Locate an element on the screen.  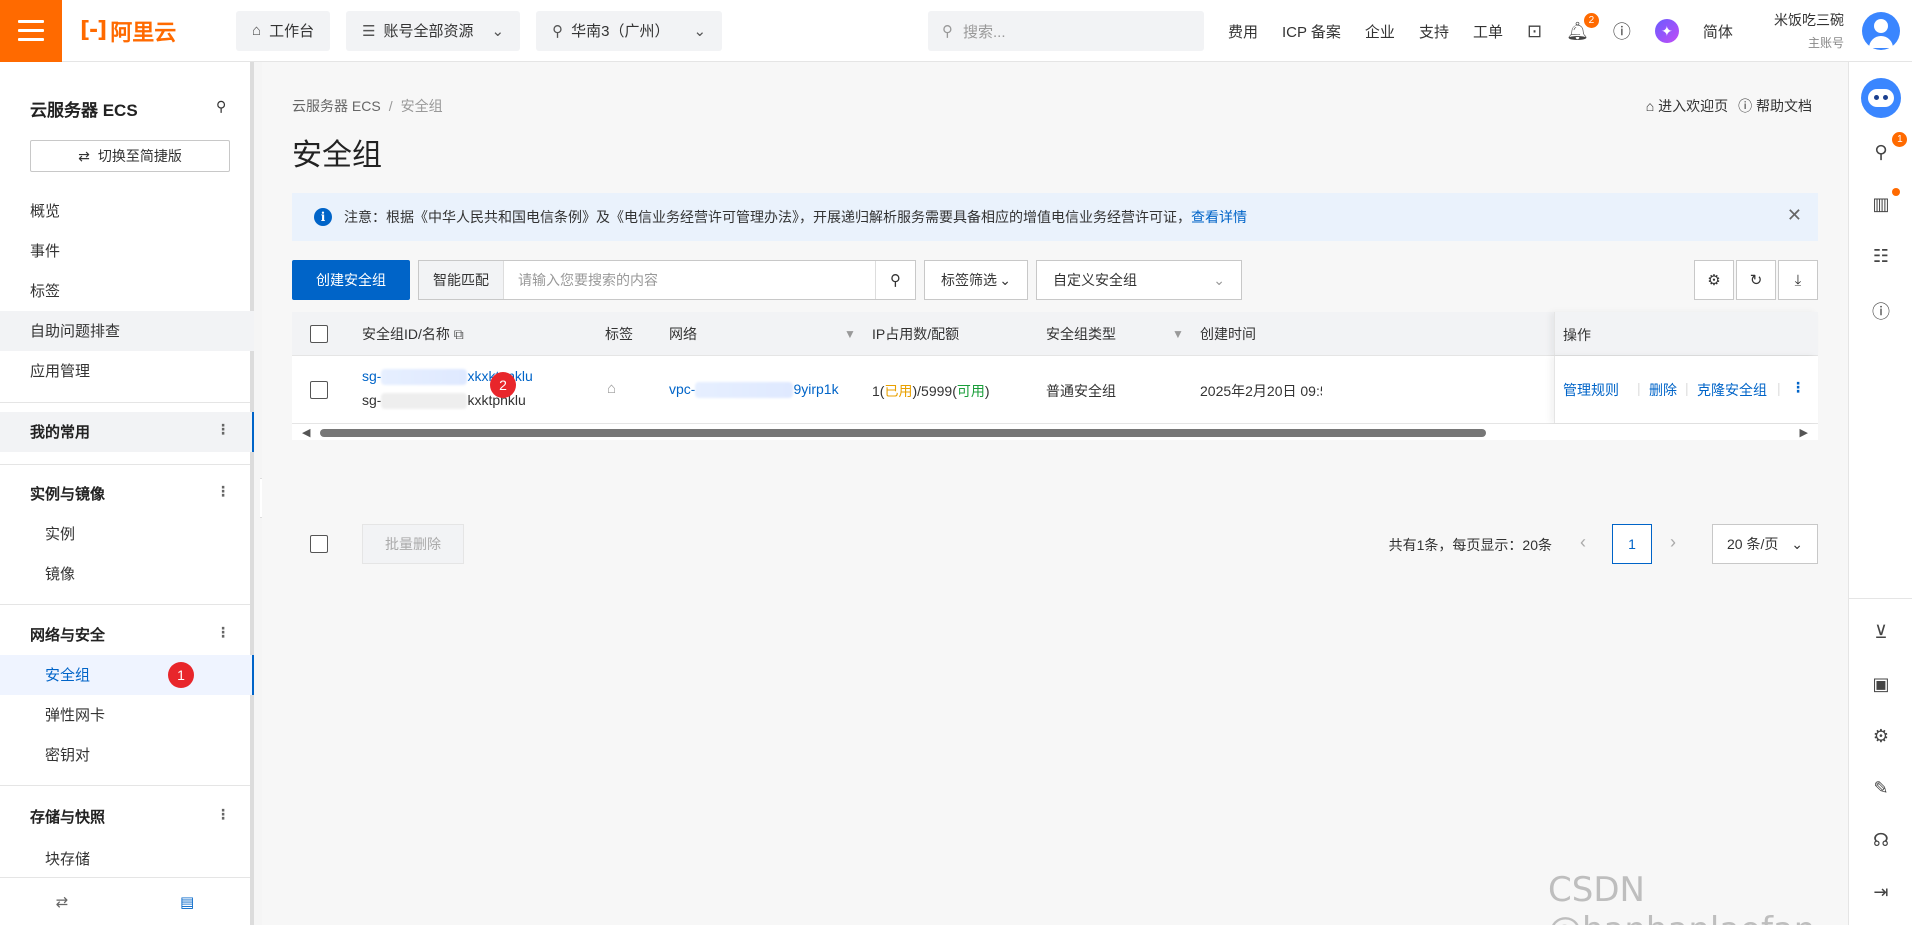
edit-icon: ✎ is located at coordinates (1880, 788).